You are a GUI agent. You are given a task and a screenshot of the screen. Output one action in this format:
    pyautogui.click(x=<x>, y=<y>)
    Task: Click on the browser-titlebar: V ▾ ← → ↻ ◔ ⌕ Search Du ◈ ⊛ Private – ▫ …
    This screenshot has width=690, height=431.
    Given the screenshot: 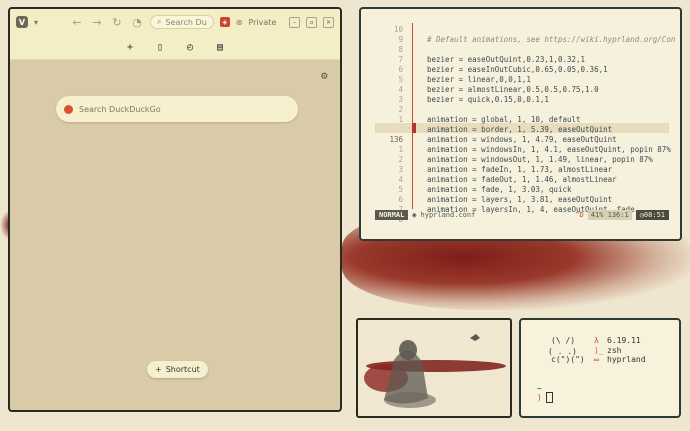 What is the action you would take?
    pyautogui.click(x=175, y=22)
    